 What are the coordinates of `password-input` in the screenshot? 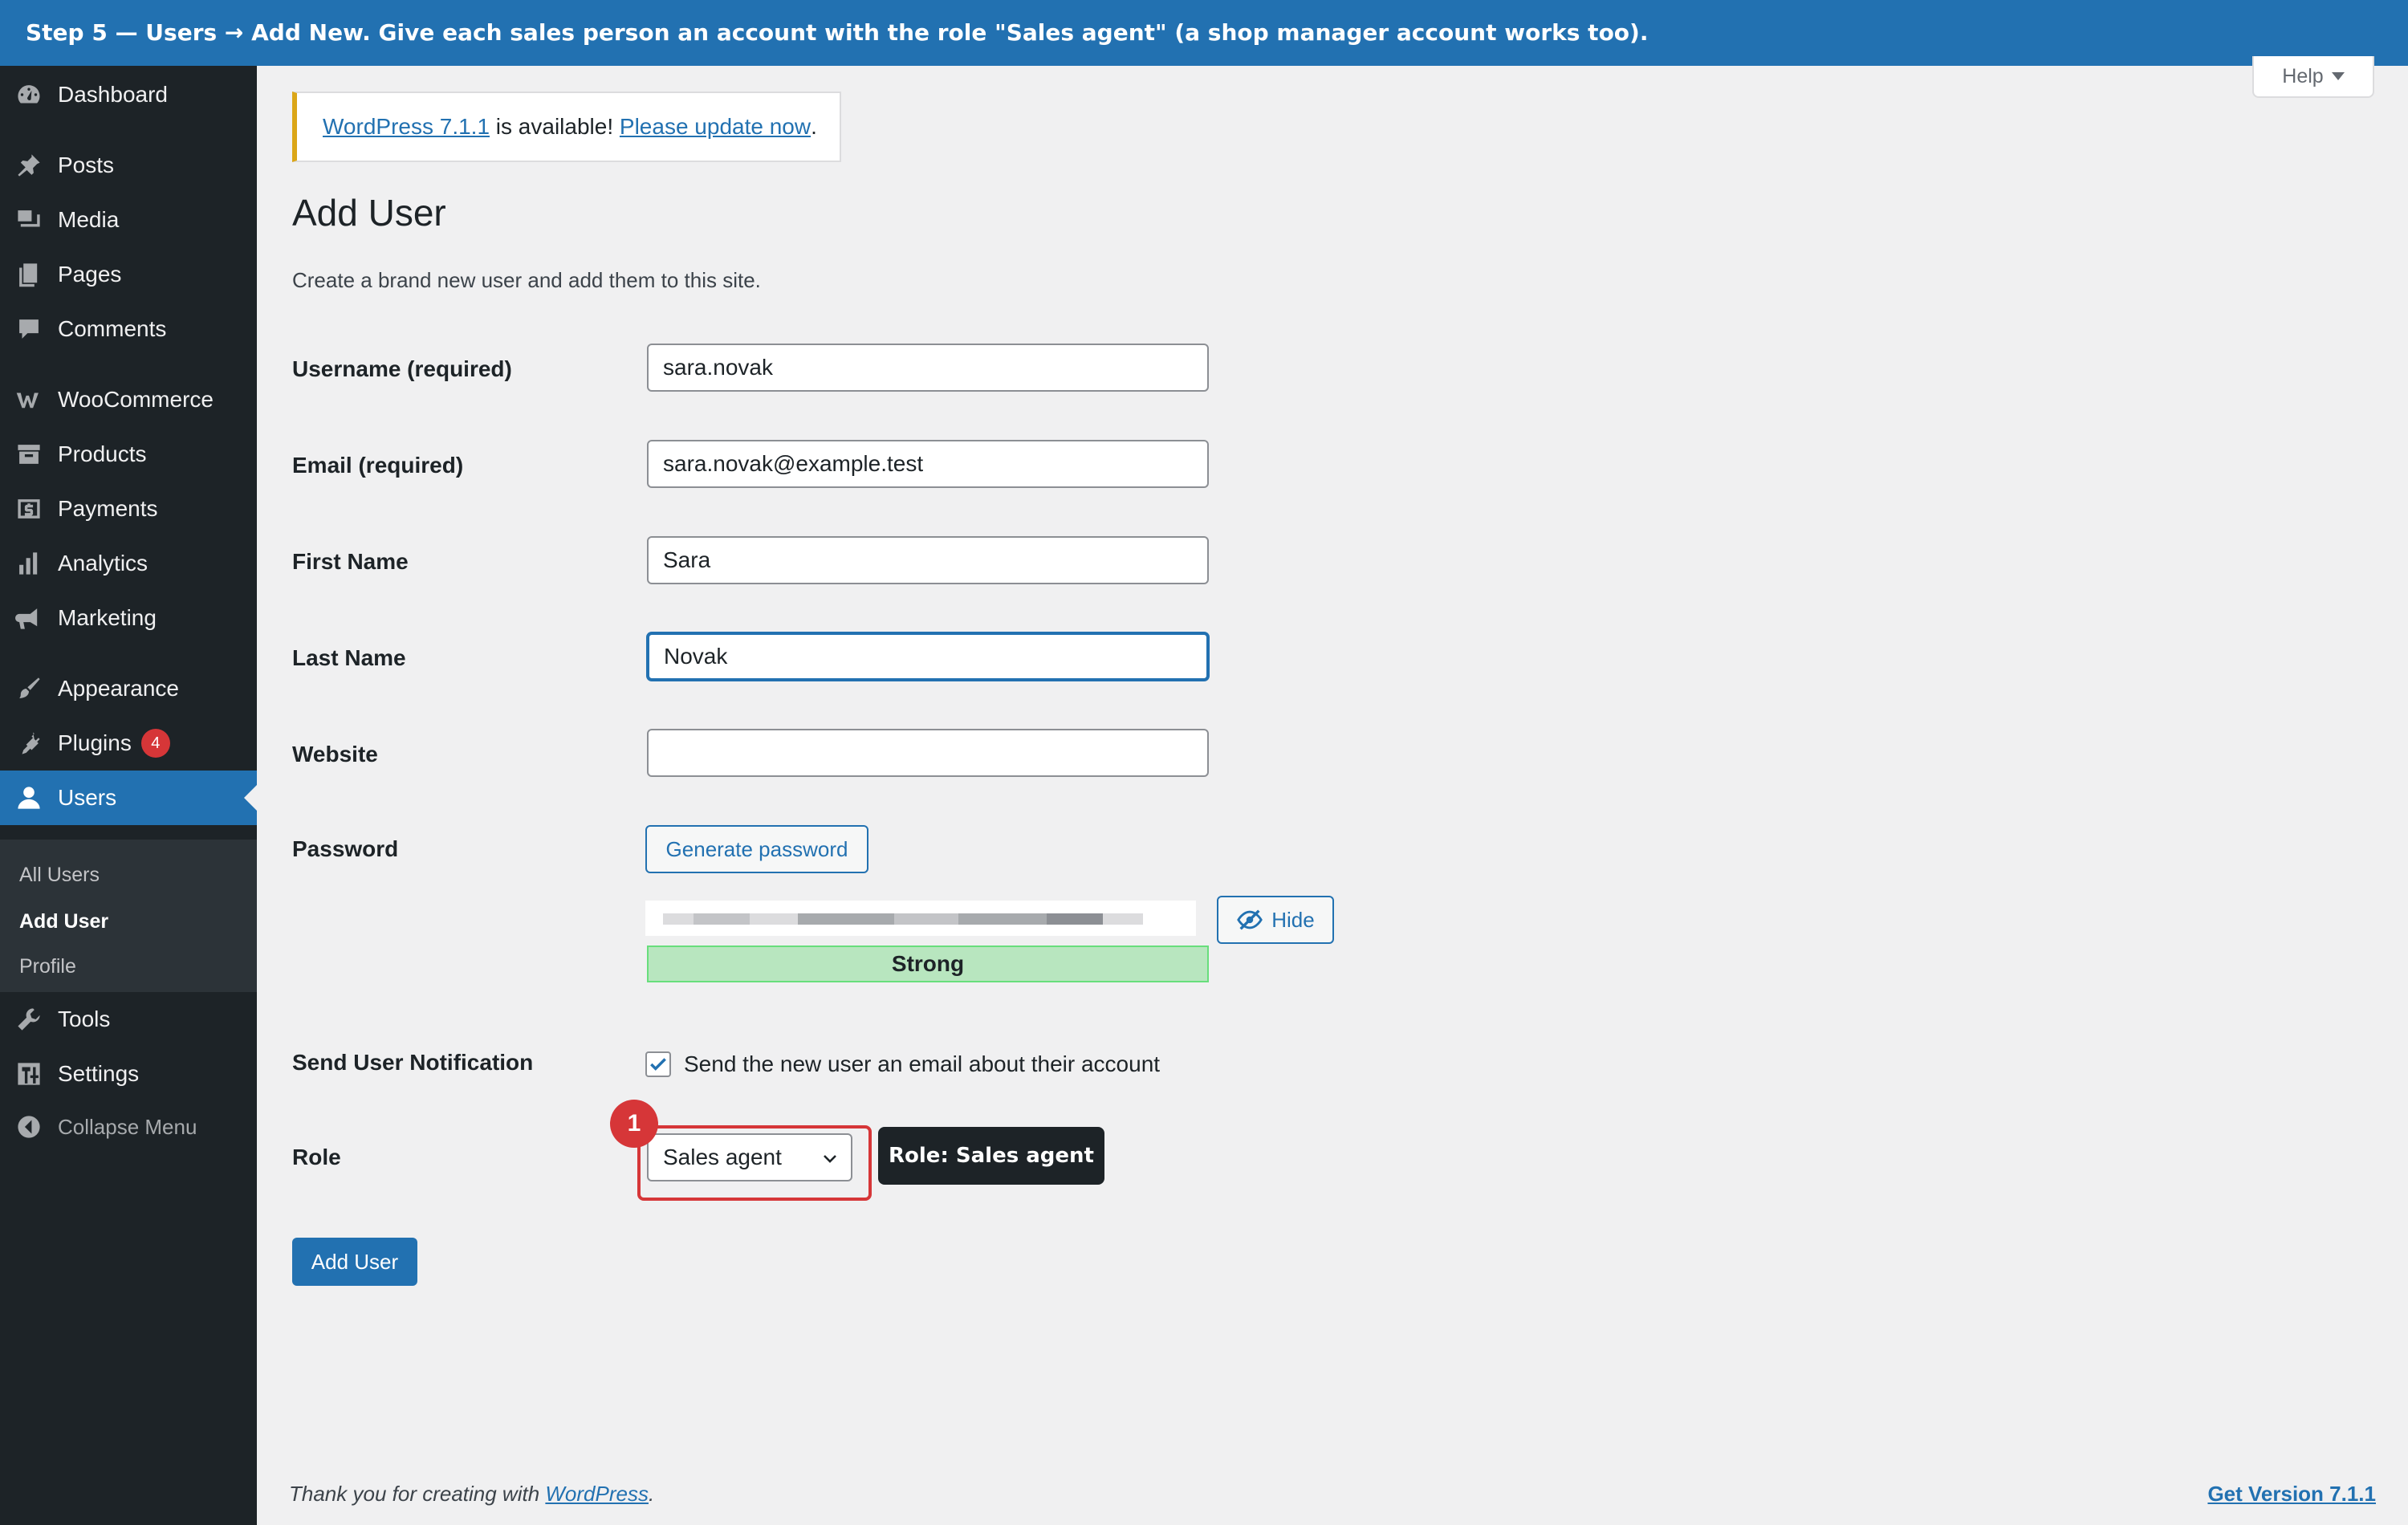 It's located at (921, 919).